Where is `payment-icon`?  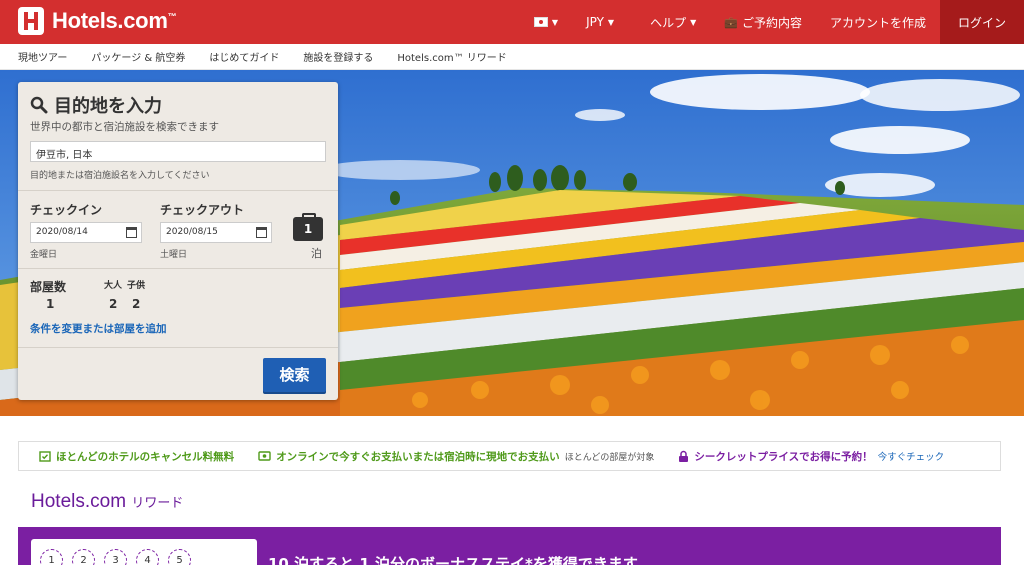 payment-icon is located at coordinates (264, 456).